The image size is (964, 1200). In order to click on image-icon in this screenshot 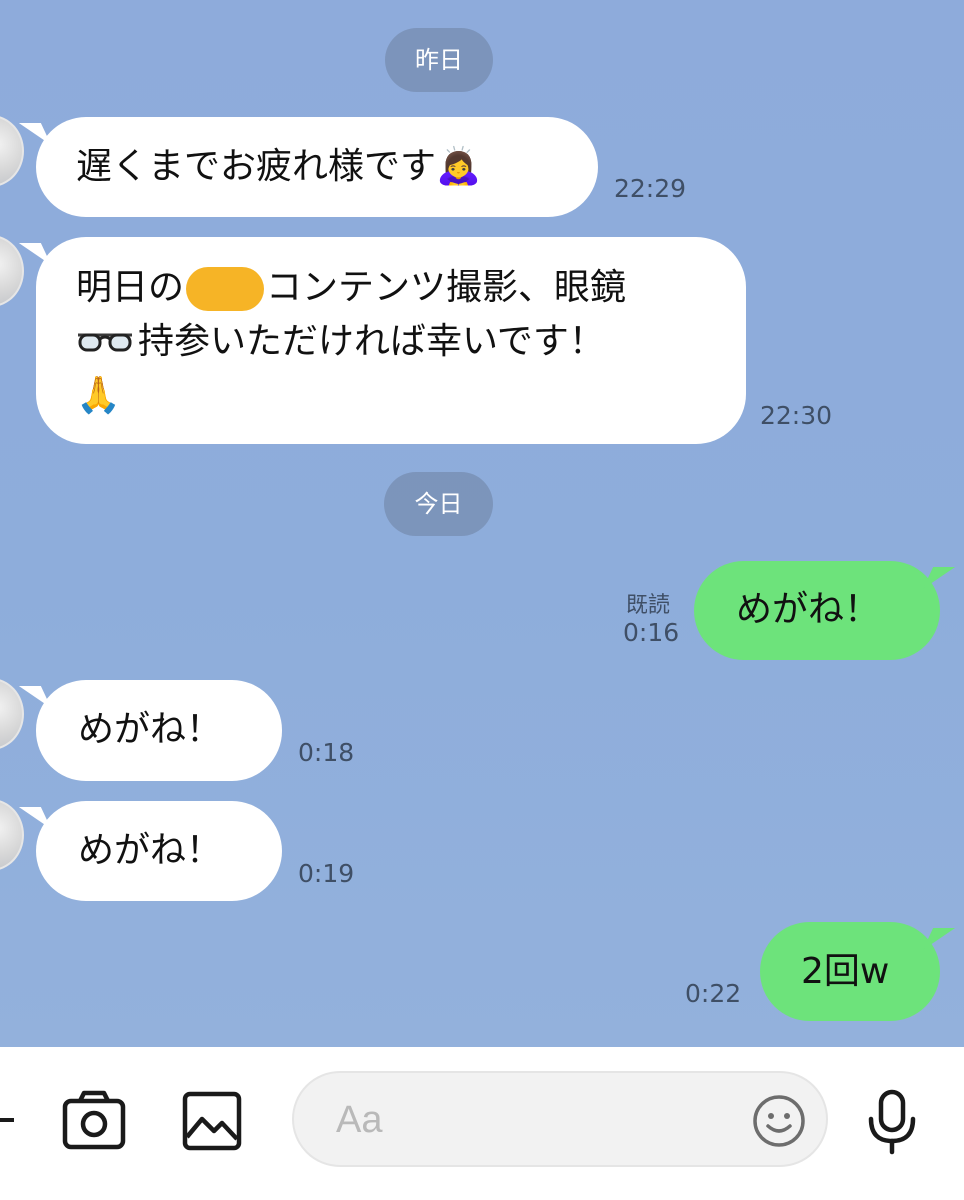, I will do `click(212, 1121)`.